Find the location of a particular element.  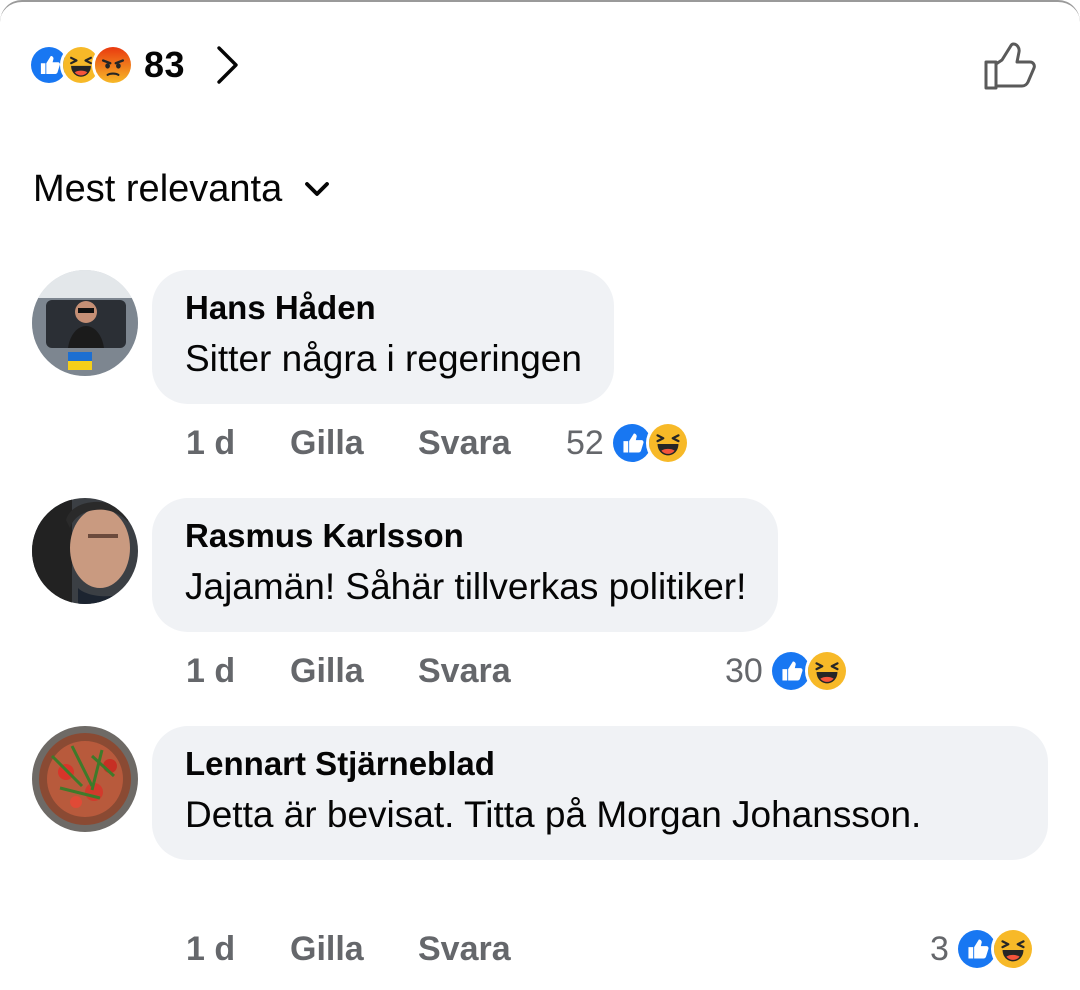

comment-reactions: 3 is located at coordinates (982, 949).